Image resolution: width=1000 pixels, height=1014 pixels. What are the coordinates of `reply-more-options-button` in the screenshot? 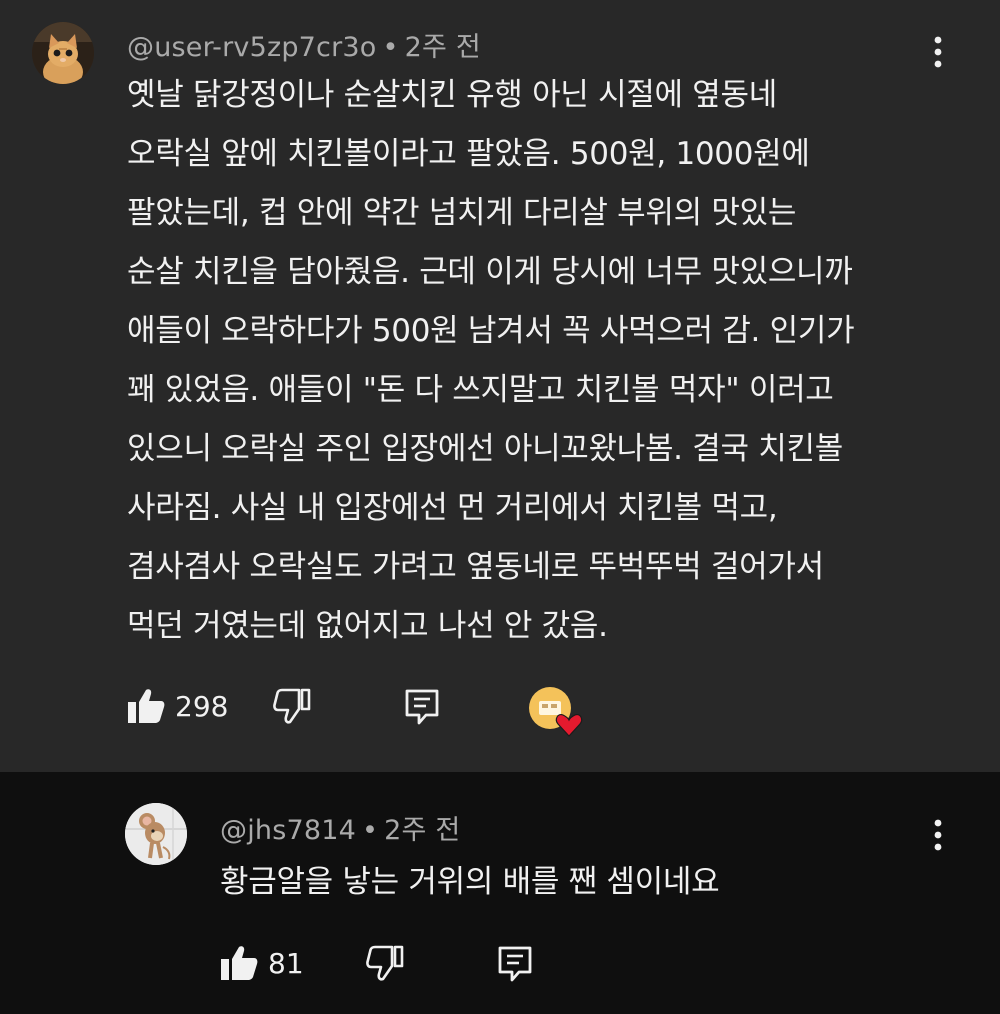 It's located at (938, 835).